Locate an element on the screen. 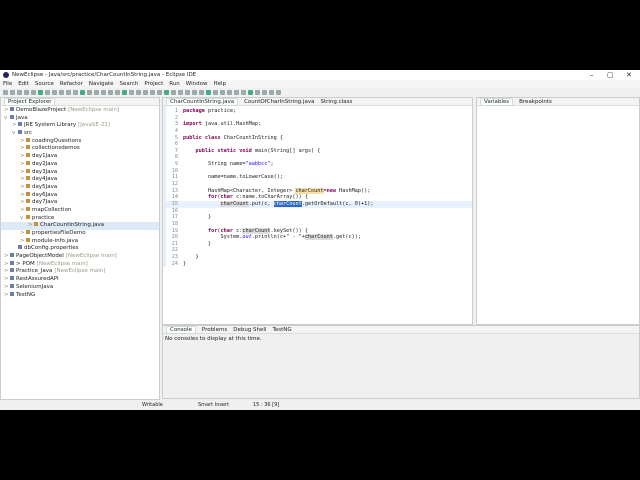 The image size is (640, 480). code-line: 19 for(char c:charCount.keySet()) { is located at coordinates (319, 231).